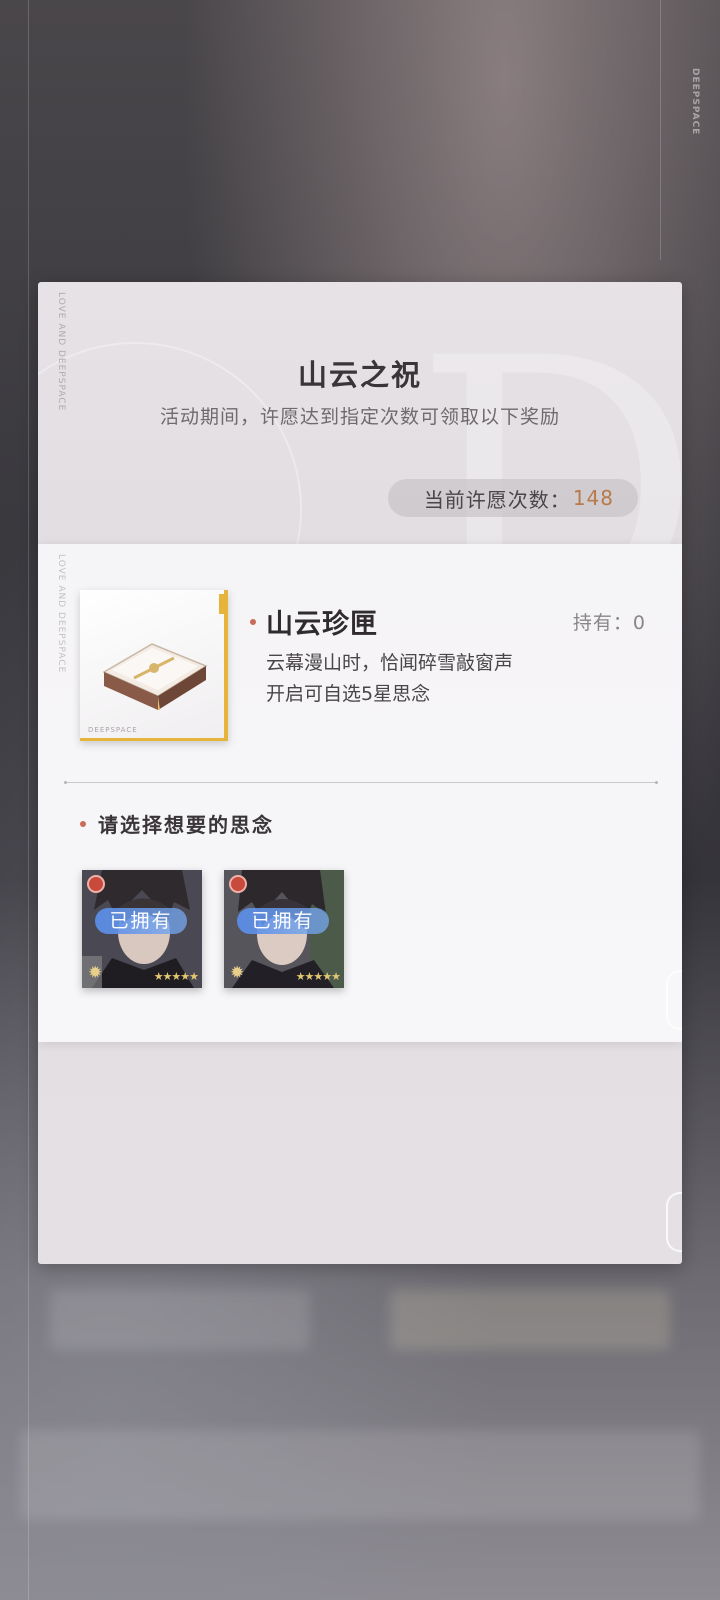  I want to click on background-line-right, so click(660, 130).